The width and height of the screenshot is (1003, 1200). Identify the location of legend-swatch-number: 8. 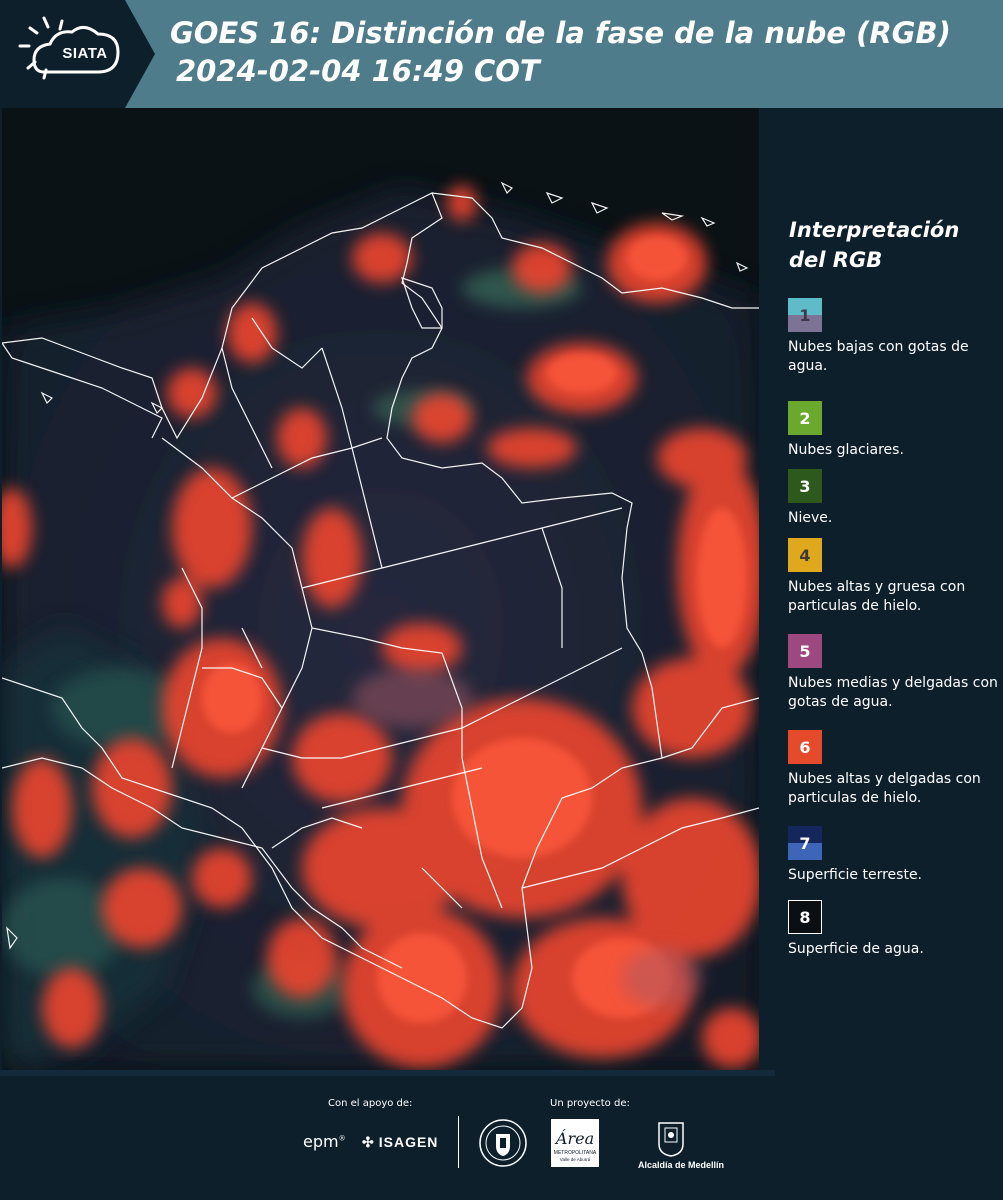
(805, 917).